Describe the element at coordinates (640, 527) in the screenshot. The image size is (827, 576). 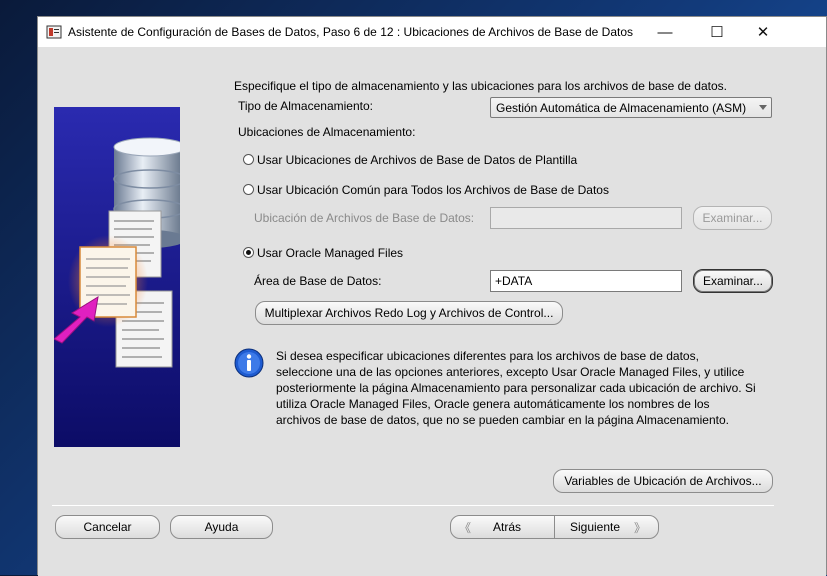
I see `chevron-right-icon: 》` at that location.